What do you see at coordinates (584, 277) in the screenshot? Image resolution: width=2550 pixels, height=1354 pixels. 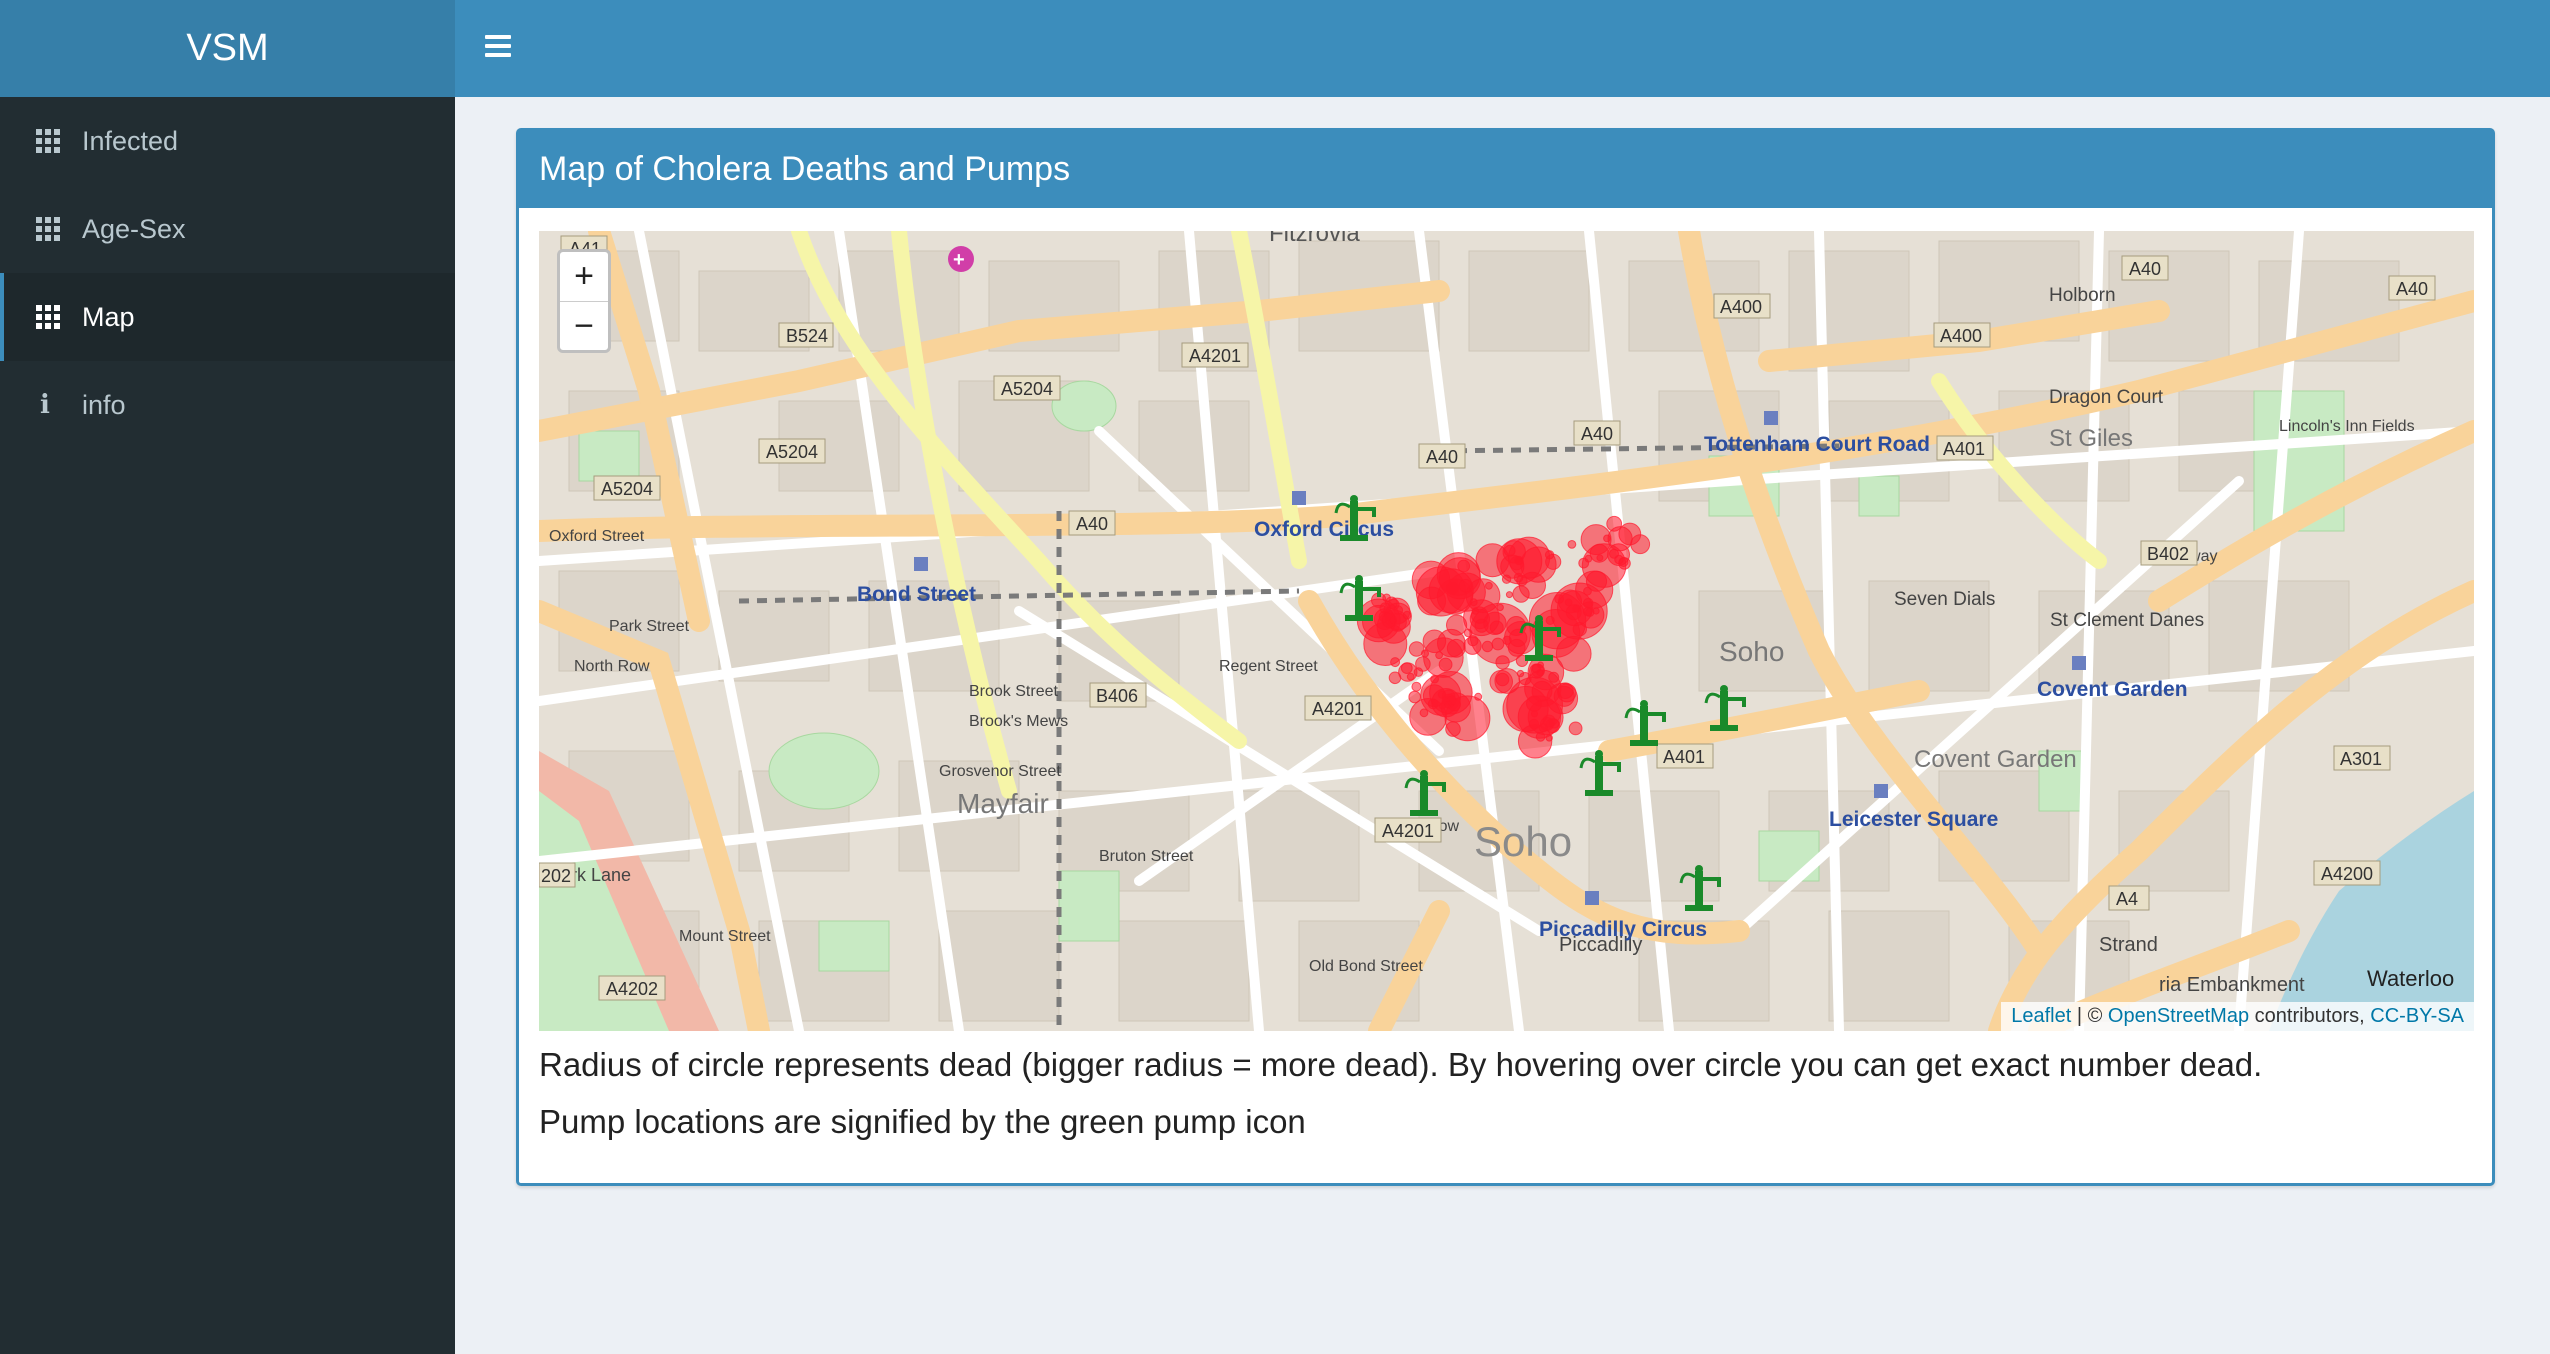 I see `zoom-in-button: +` at bounding box center [584, 277].